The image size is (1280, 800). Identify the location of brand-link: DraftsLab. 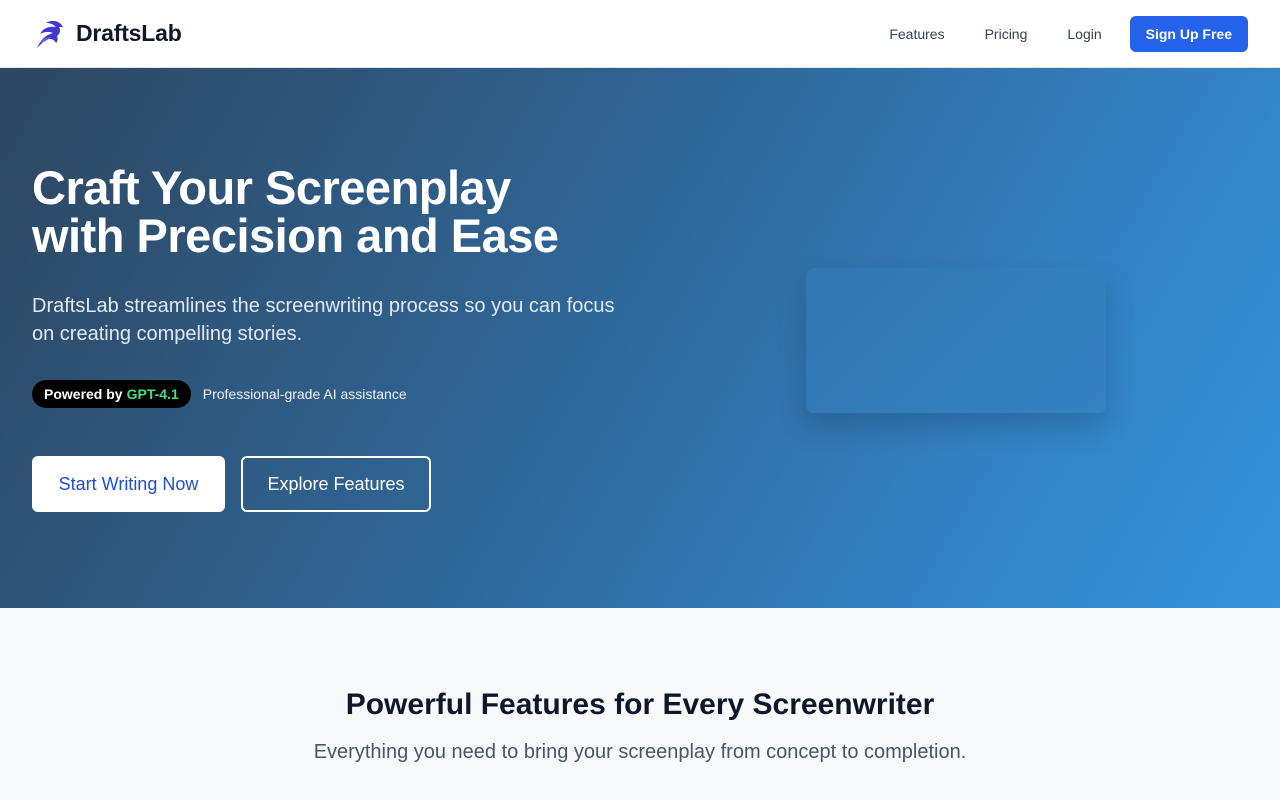
(107, 34).